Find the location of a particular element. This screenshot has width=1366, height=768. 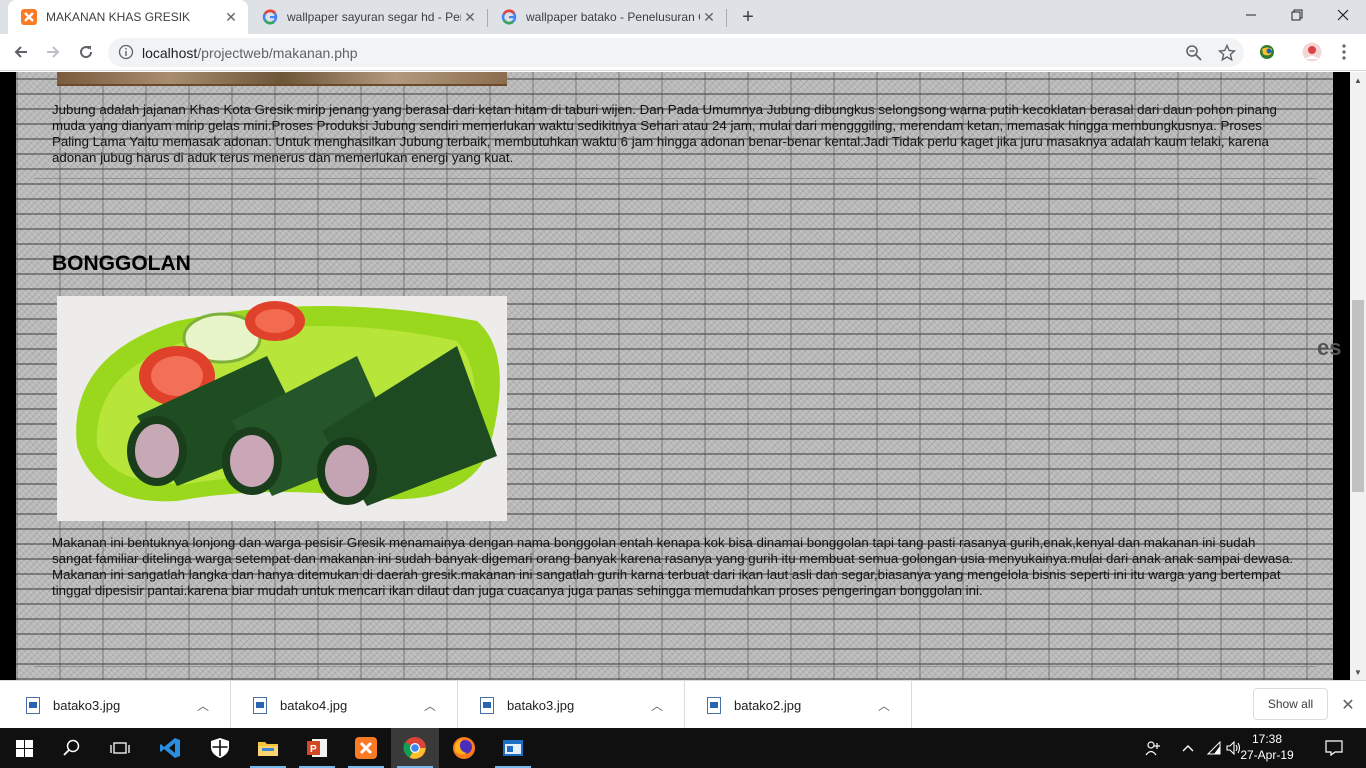

zoom-icon is located at coordinates (1194, 53).